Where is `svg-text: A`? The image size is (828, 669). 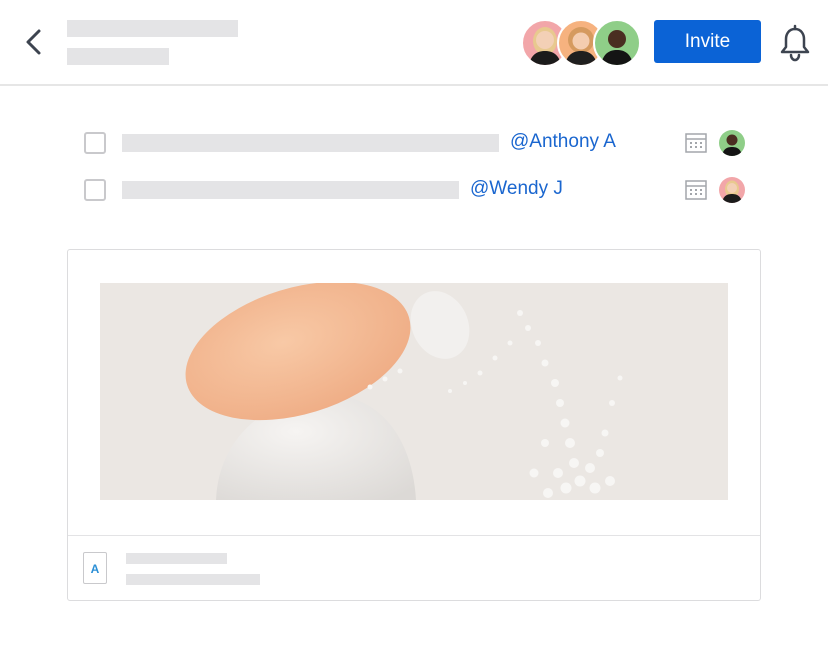 svg-text: A is located at coordinates (95, 569).